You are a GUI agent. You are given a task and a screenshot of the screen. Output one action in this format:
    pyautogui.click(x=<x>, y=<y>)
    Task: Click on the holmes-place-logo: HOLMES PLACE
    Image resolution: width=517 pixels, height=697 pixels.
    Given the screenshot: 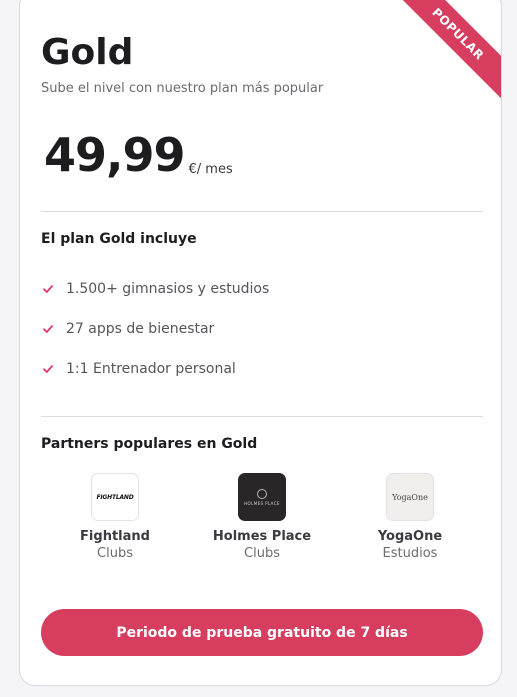 What is the action you would take?
    pyautogui.click(x=262, y=497)
    